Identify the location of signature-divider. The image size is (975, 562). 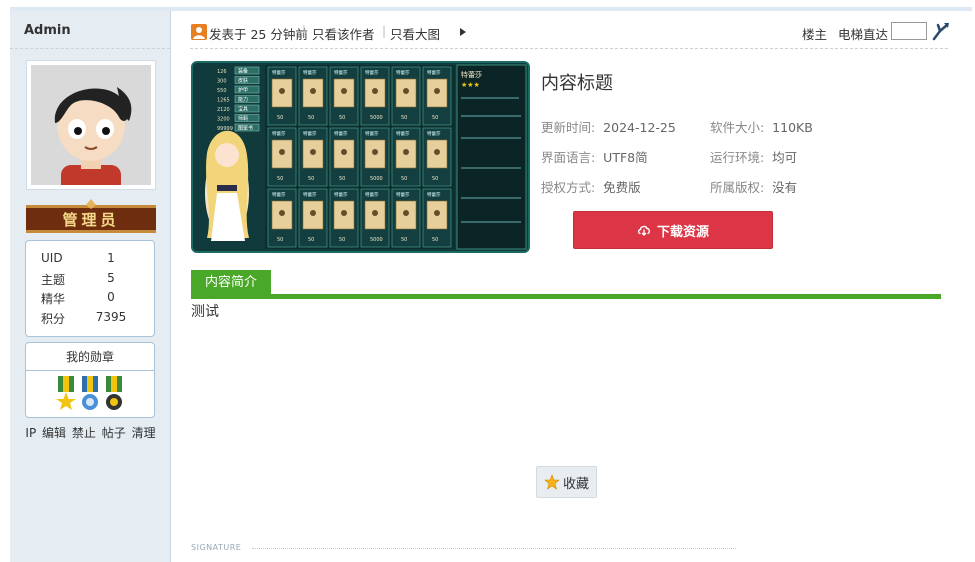
(494, 548).